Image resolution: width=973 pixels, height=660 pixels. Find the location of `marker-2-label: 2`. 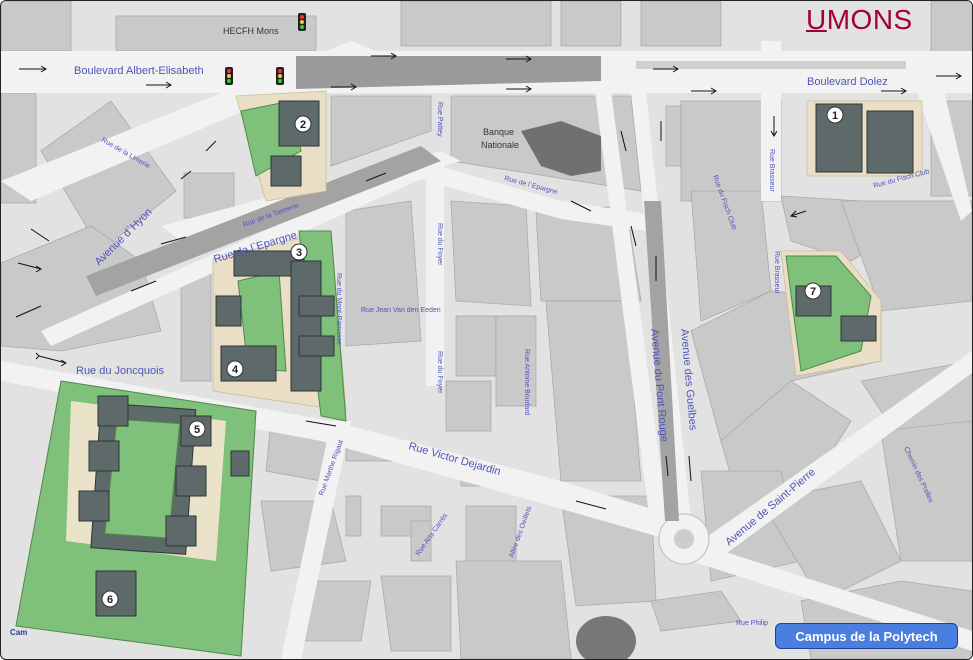

marker-2-label: 2 is located at coordinates (303, 125).